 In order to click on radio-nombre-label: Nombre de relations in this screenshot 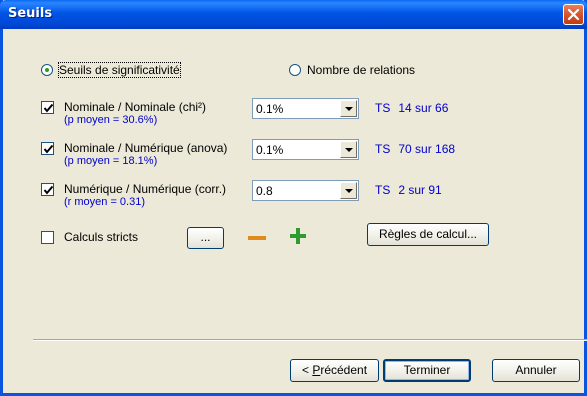, I will do `click(361, 70)`.